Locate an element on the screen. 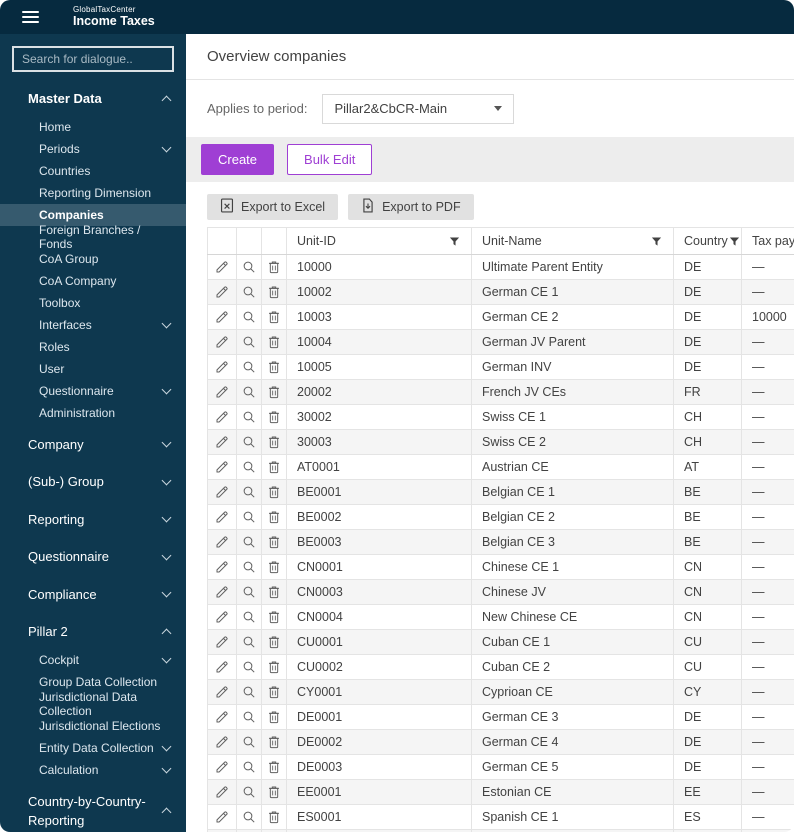 This screenshot has height=832, width=794. sidebar-item-home: Home is located at coordinates (93, 127).